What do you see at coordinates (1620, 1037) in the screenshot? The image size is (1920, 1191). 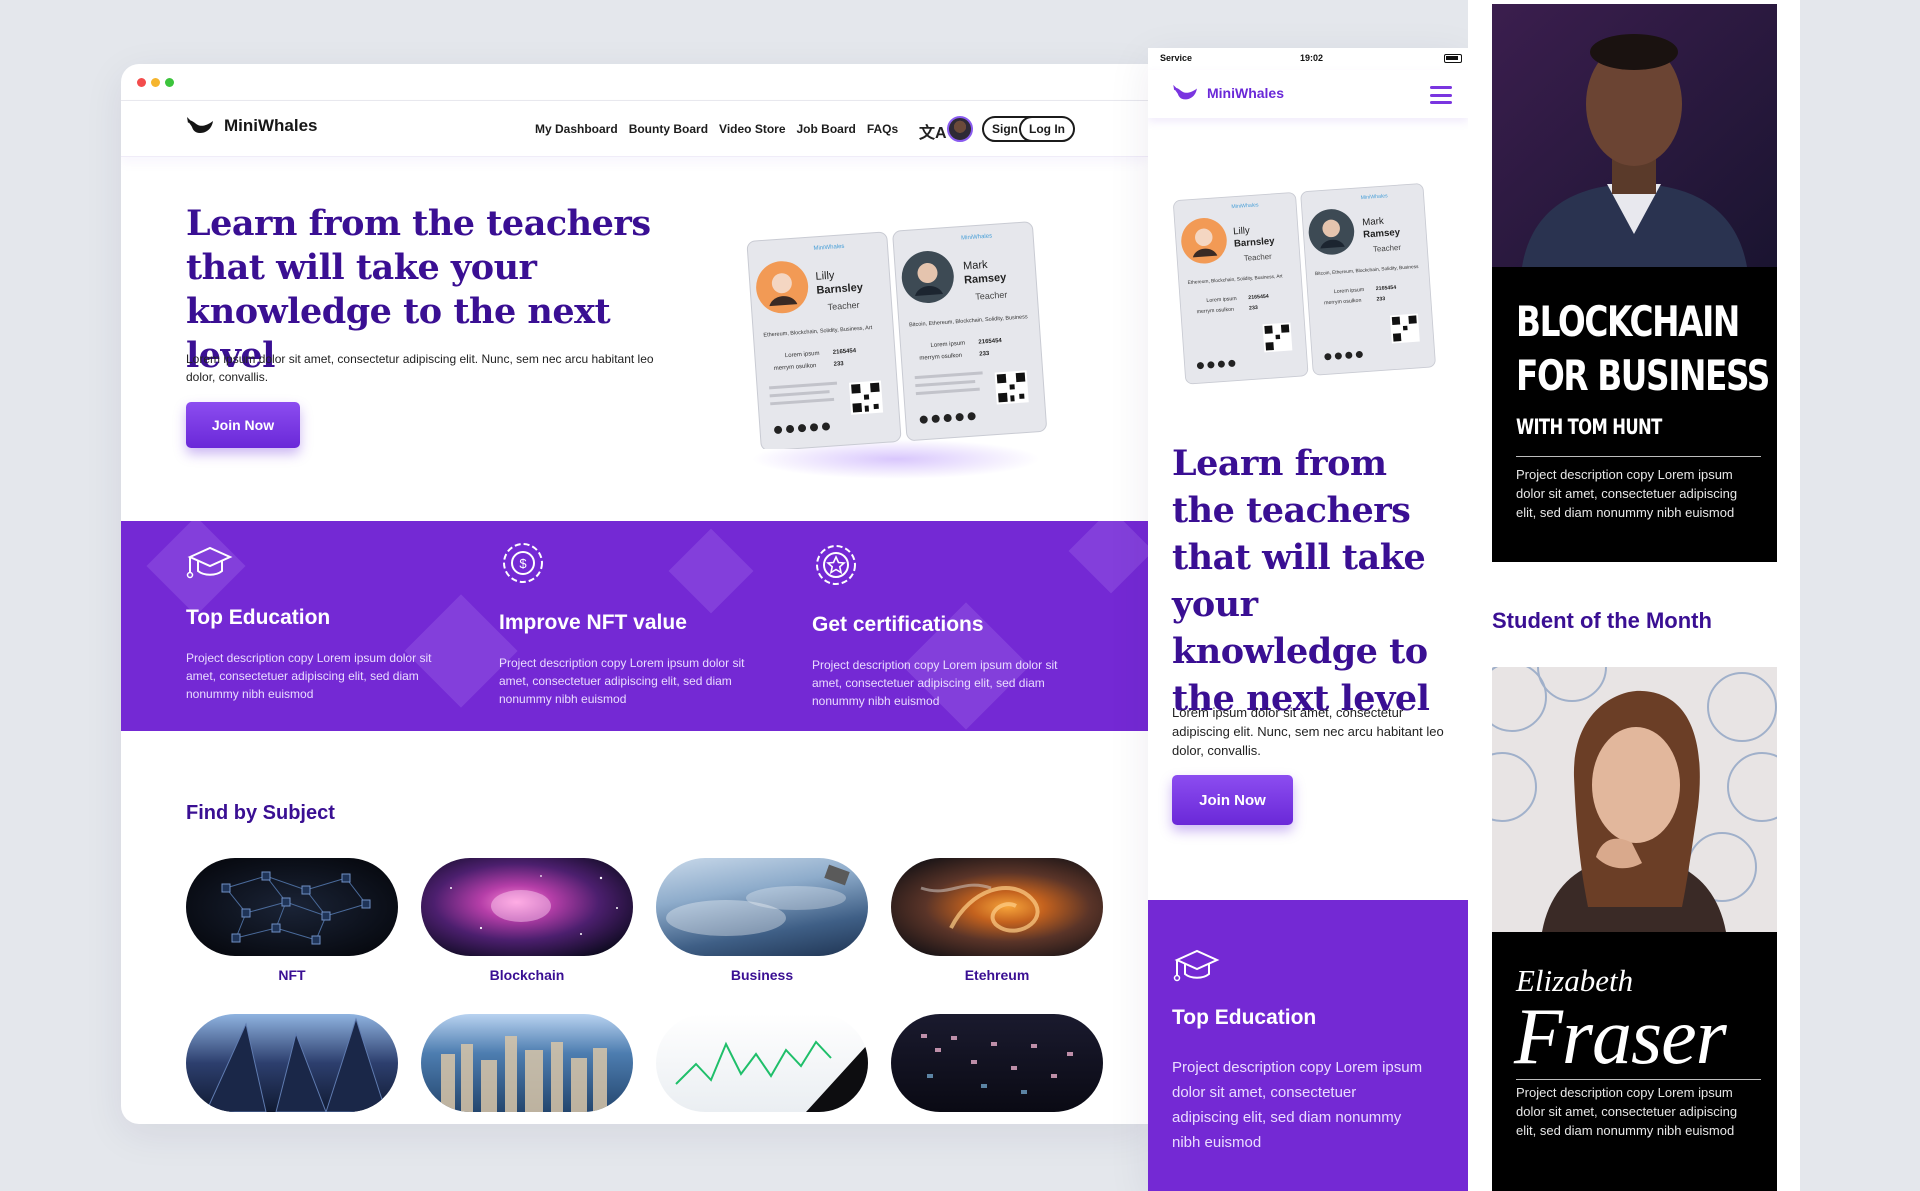 I see `student-last-name: Fraser` at bounding box center [1620, 1037].